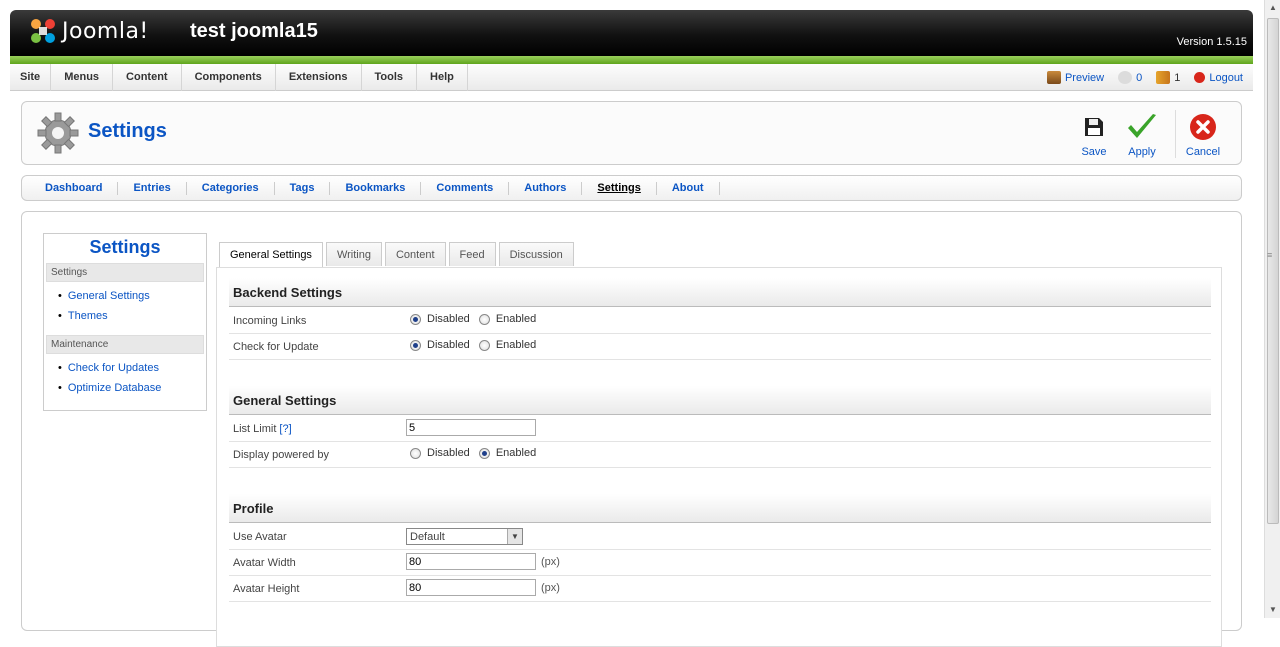  I want to click on menu-site: Site, so click(31, 77).